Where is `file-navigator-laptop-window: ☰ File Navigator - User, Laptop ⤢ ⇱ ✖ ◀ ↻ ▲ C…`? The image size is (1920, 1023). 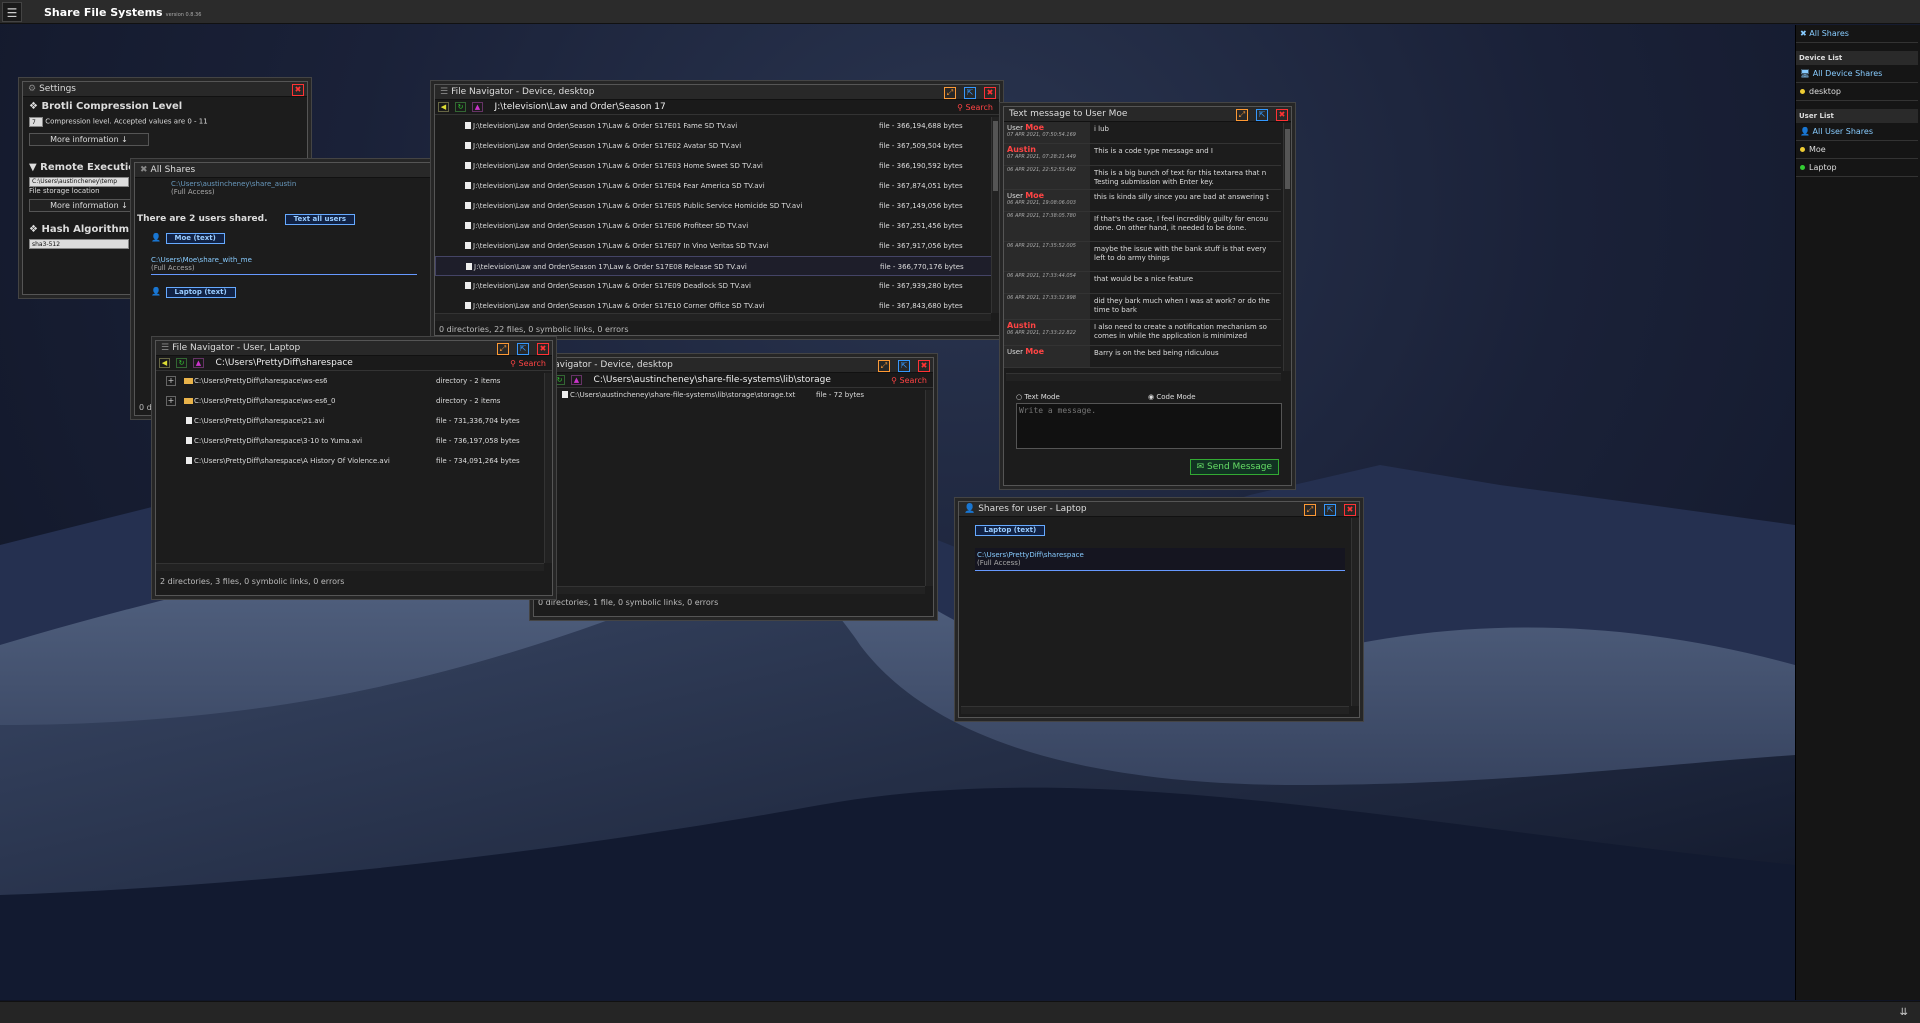
file-navigator-laptop-window: ☰ File Navigator - User, Laptop ⤢ ⇱ ✖ ◀ ↻ ▲ C… is located at coordinates (354, 468).